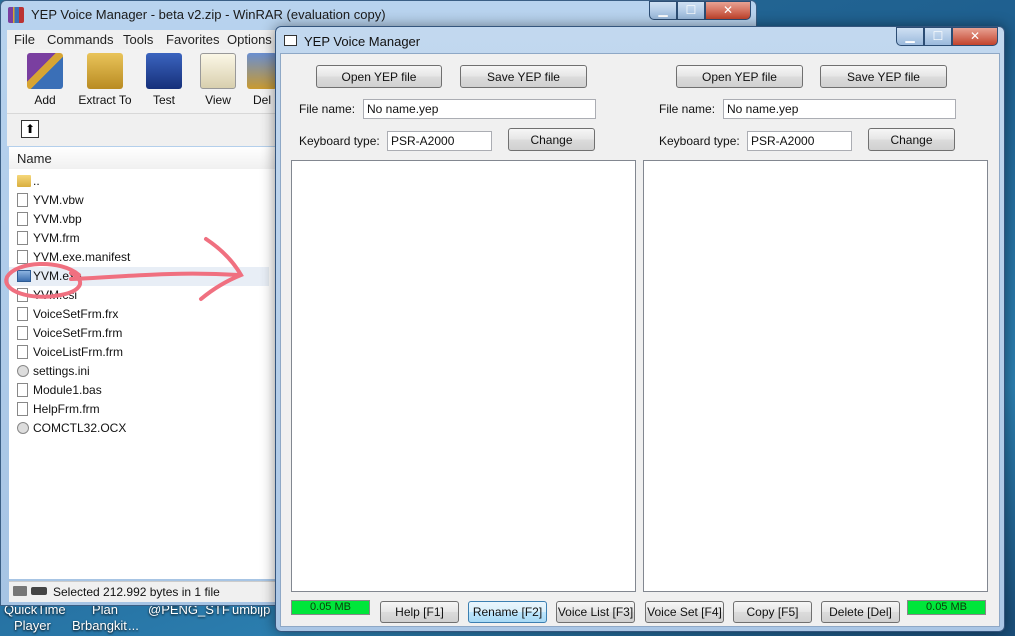  I want to click on right-open-yep-button: Open YEP file, so click(739, 76).